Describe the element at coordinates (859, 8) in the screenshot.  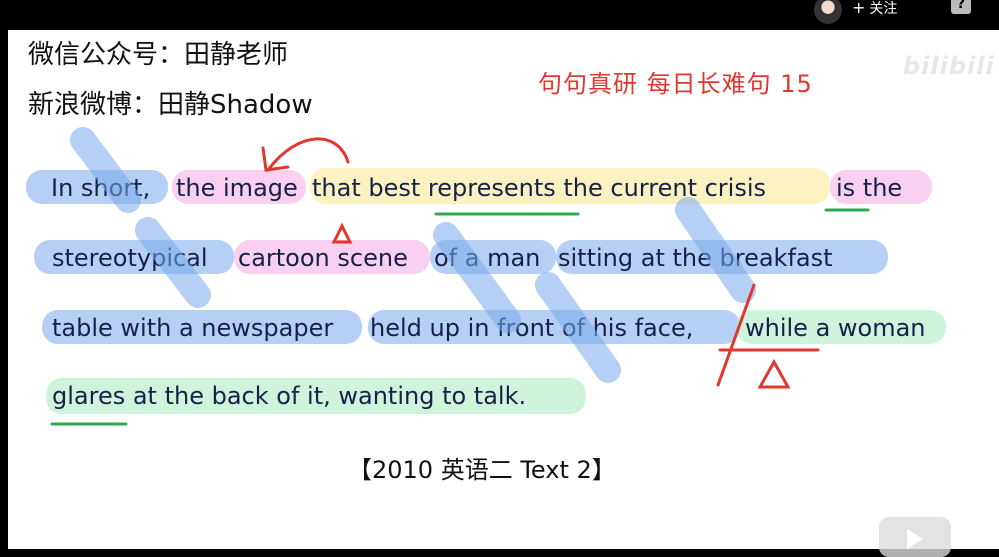
I see `plus-icon: +` at that location.